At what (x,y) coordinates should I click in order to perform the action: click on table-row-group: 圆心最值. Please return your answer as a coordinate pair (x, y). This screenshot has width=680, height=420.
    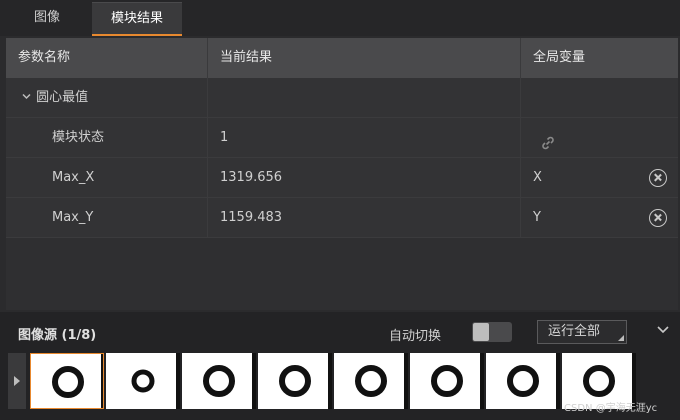
    Looking at the image, I should click on (342, 98).